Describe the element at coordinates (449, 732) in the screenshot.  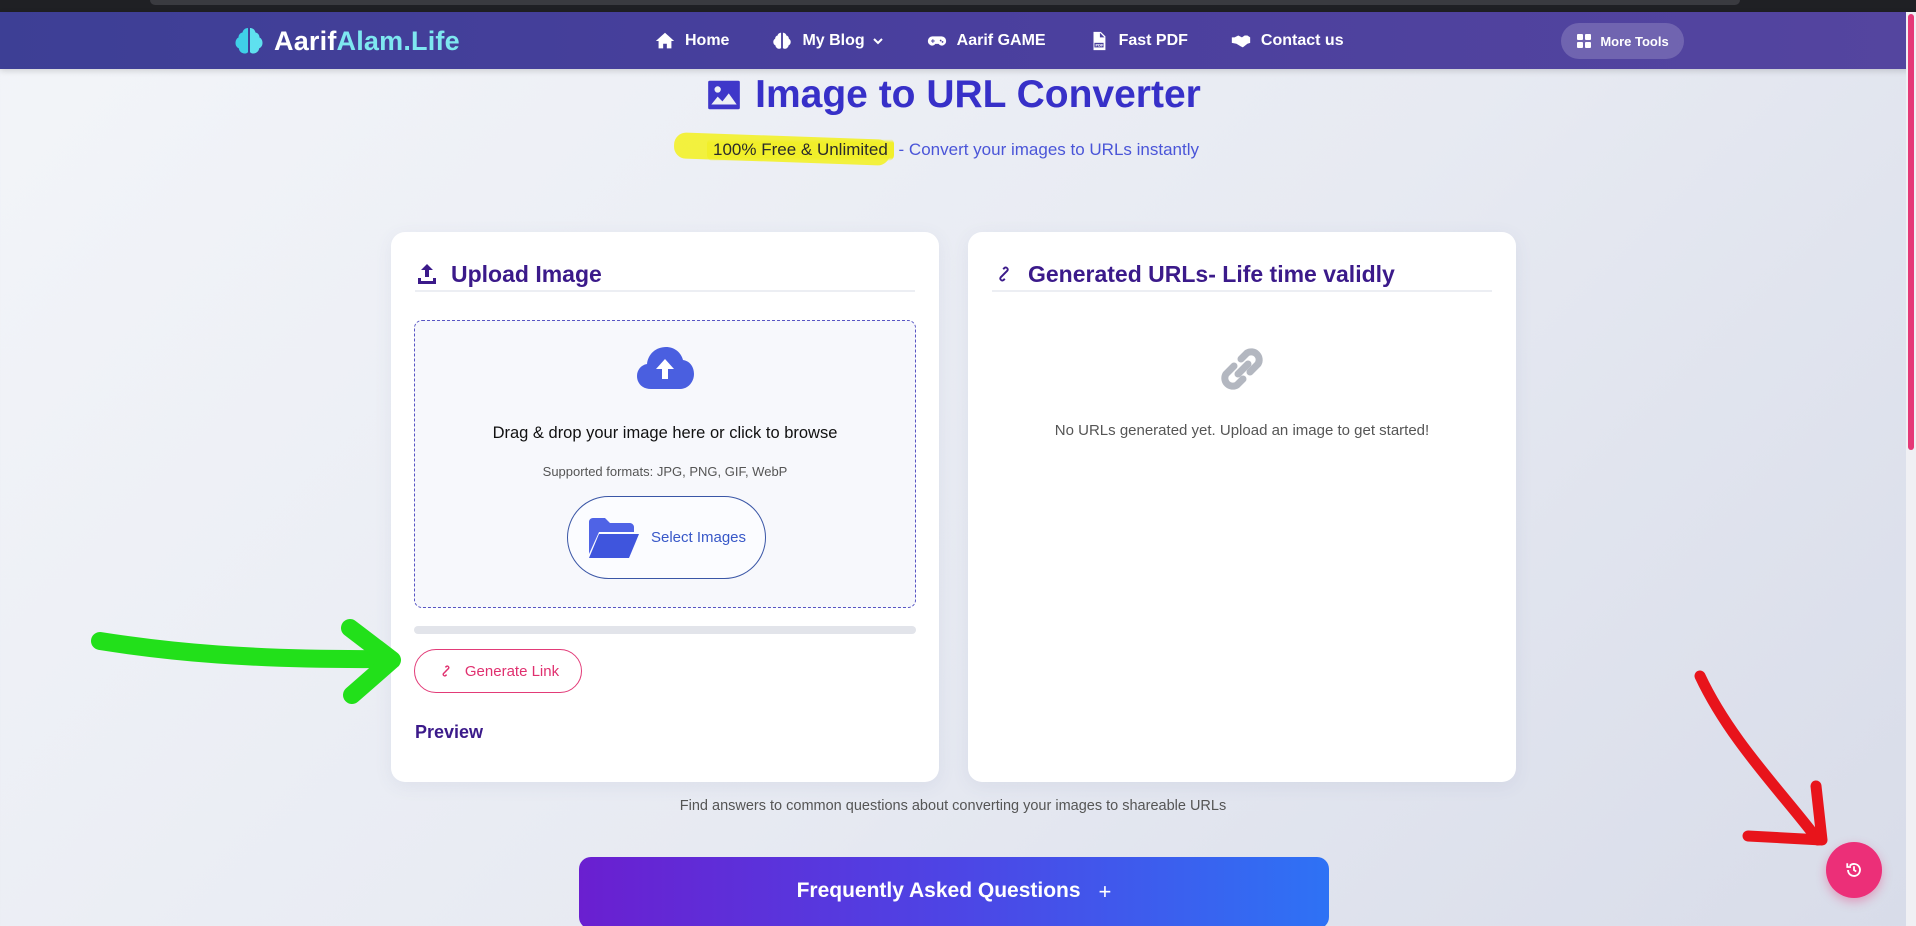
I see `preview-heading: Preview` at that location.